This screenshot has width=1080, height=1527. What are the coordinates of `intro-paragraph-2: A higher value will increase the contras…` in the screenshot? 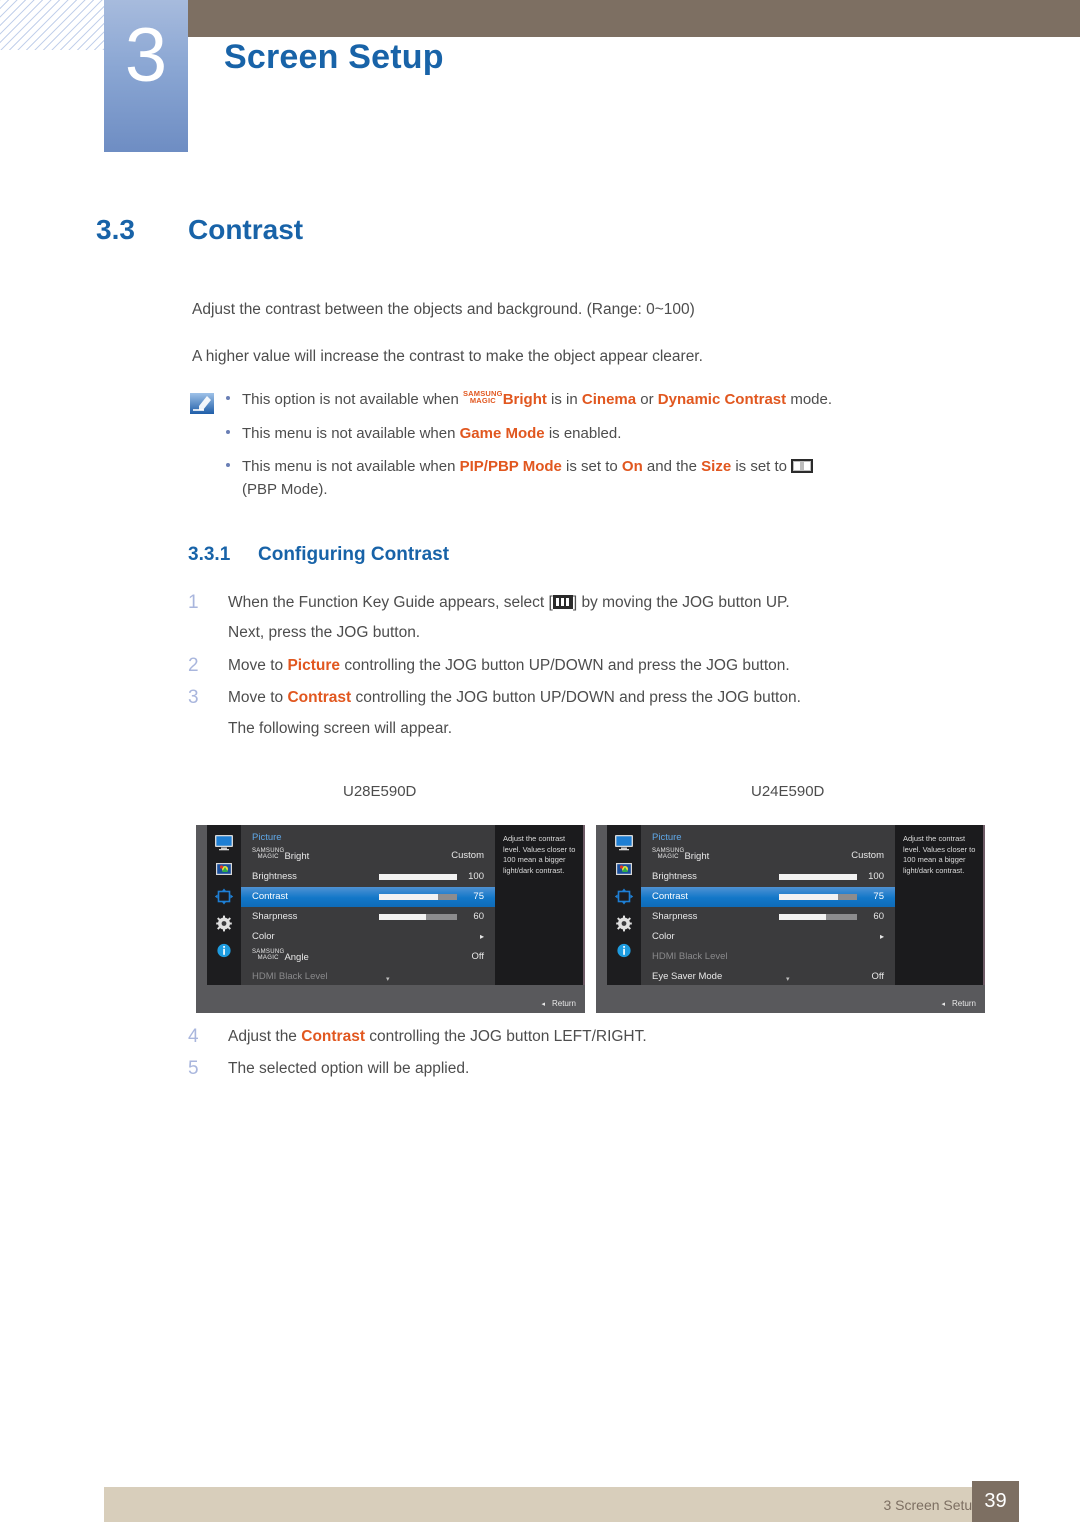 It's located at (447, 356).